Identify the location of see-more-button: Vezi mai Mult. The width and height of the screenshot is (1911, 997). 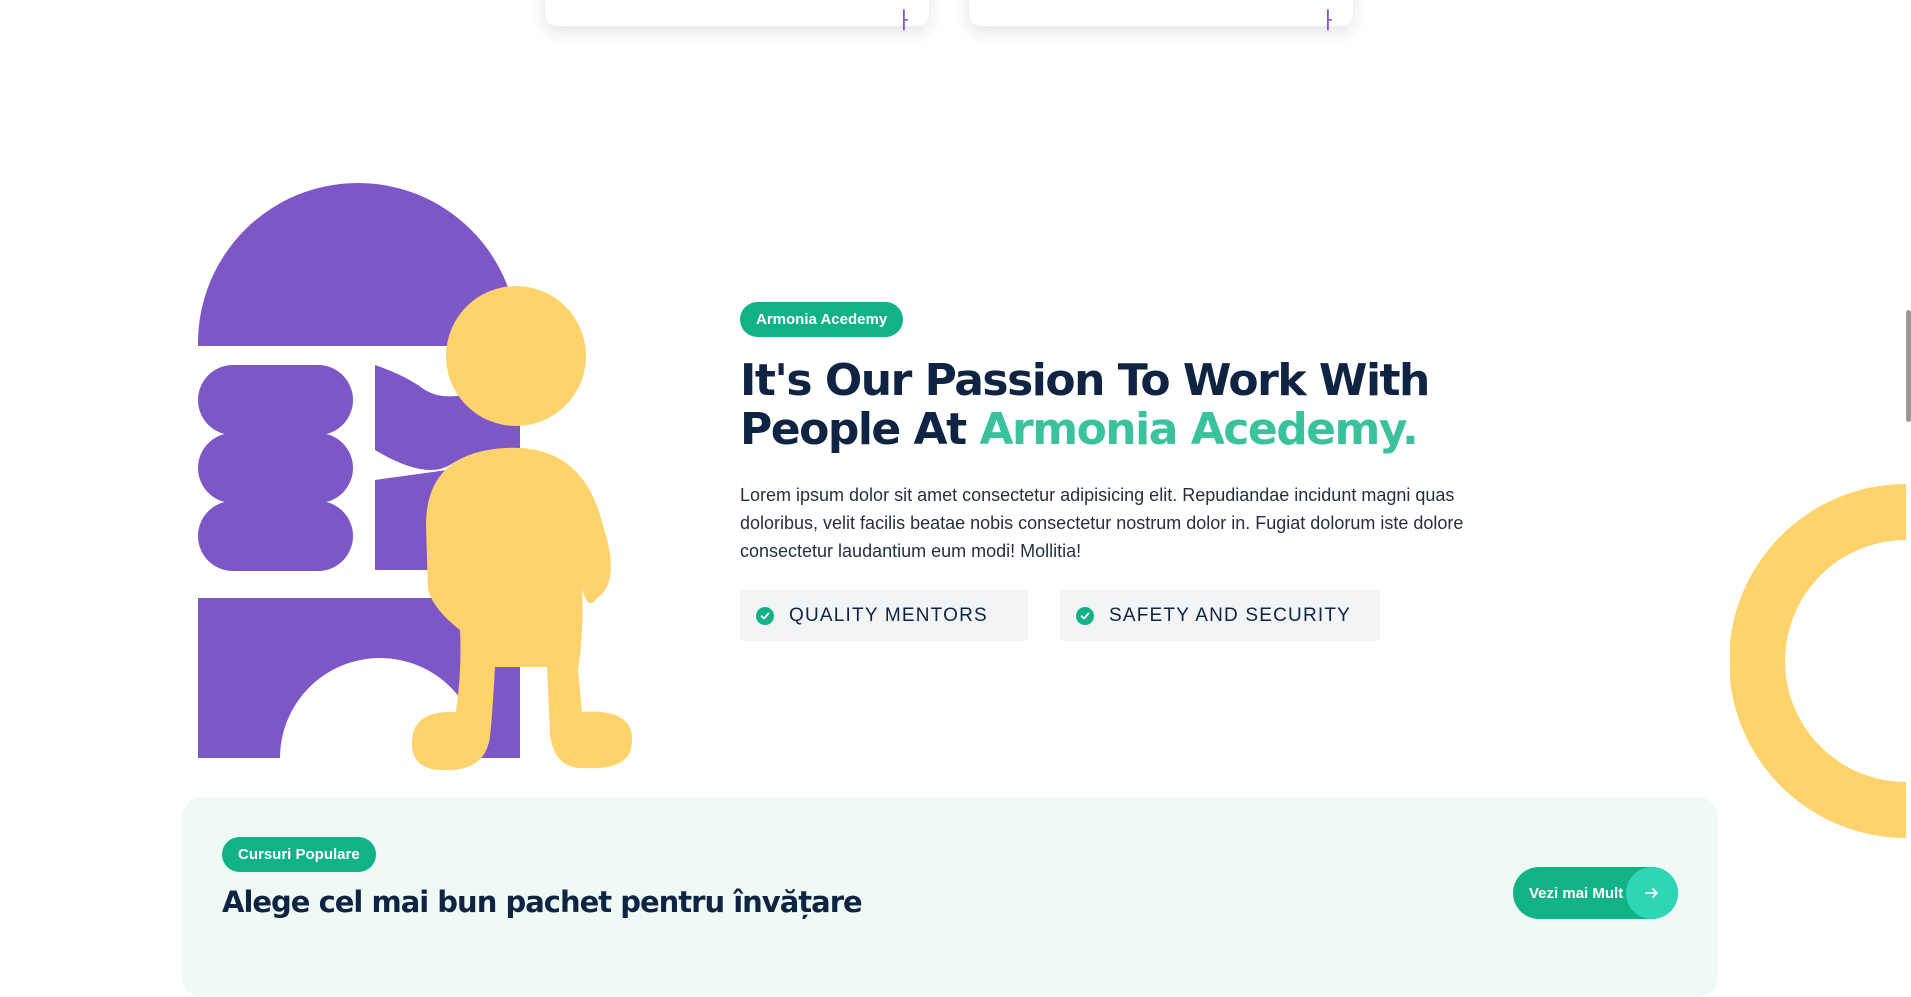
(1595, 893).